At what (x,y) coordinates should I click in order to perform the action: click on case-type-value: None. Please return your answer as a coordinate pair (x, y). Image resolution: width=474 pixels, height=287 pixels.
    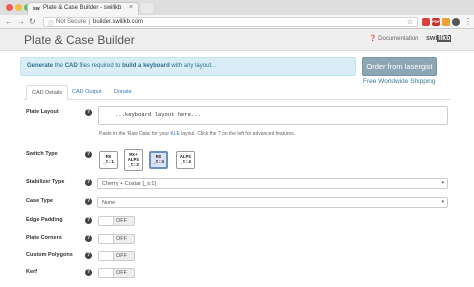
    Looking at the image, I should click on (109, 203).